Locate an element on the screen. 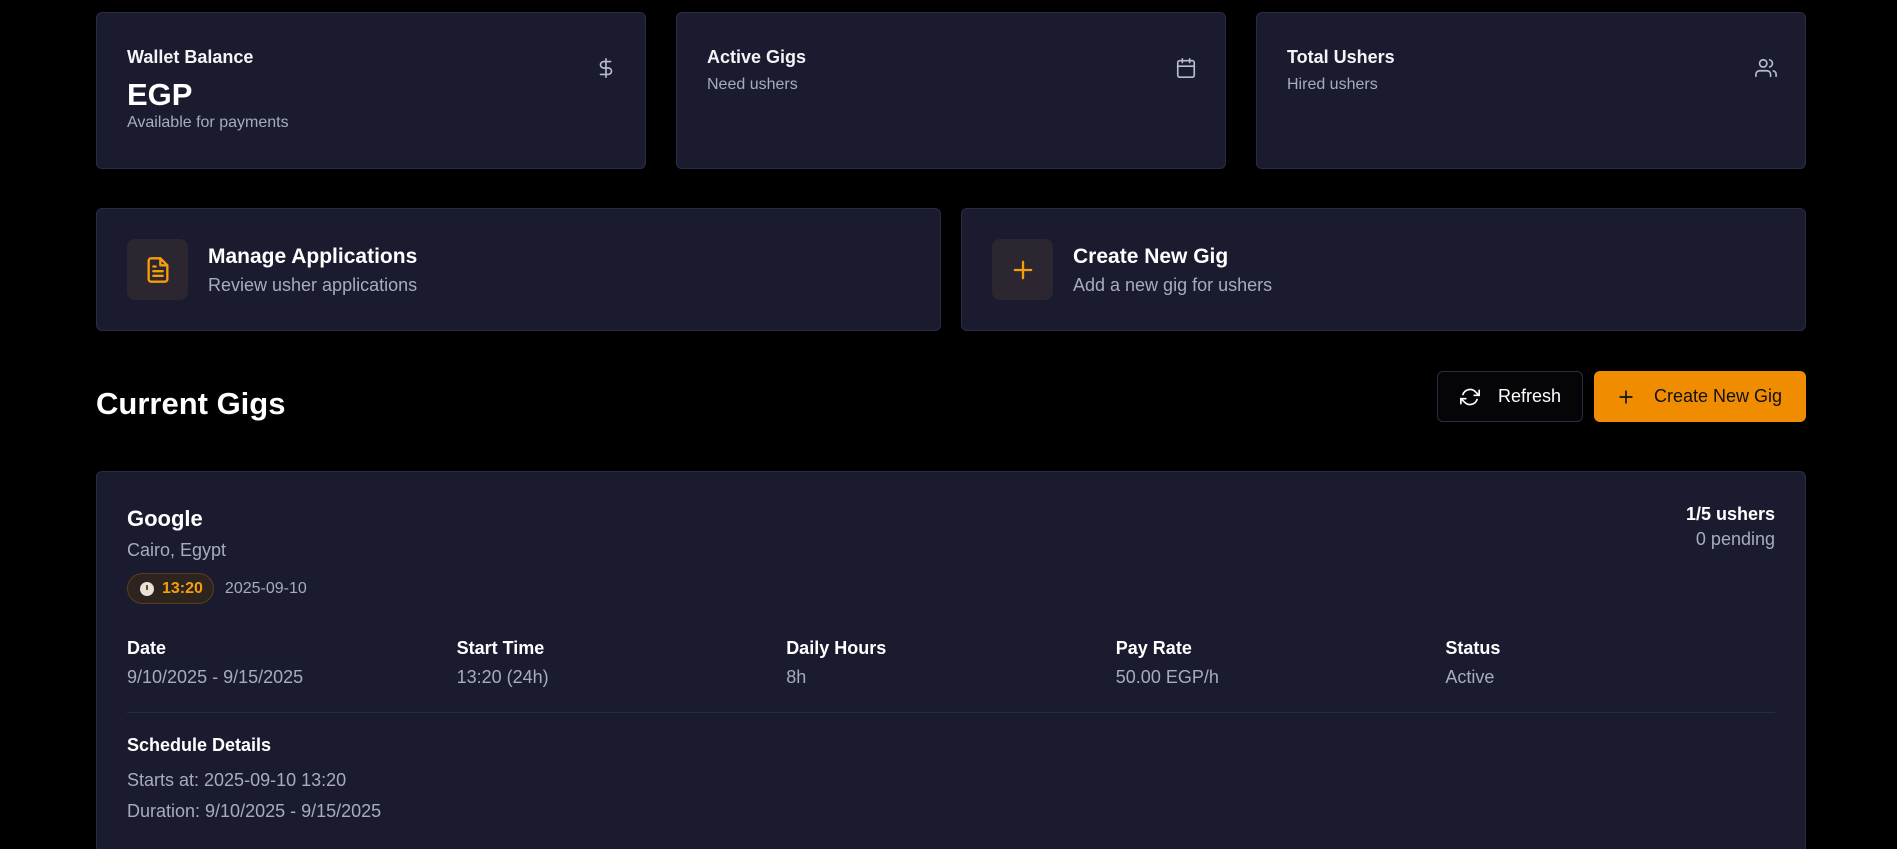  clock-icon is located at coordinates (147, 588).